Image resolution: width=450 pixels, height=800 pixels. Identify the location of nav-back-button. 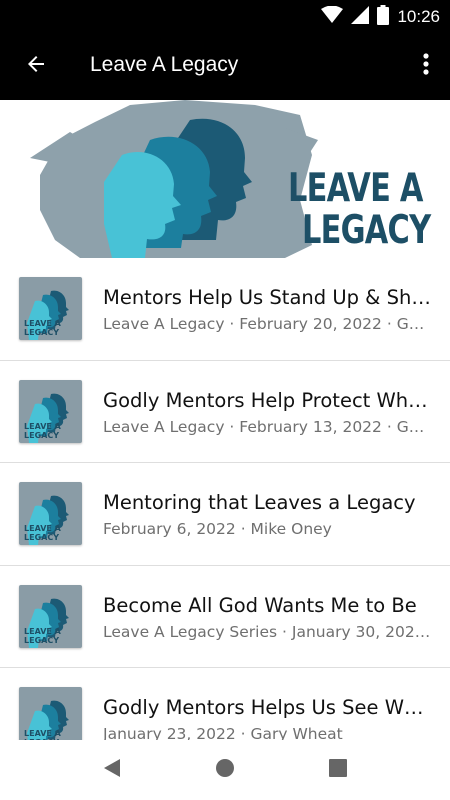
(112, 770).